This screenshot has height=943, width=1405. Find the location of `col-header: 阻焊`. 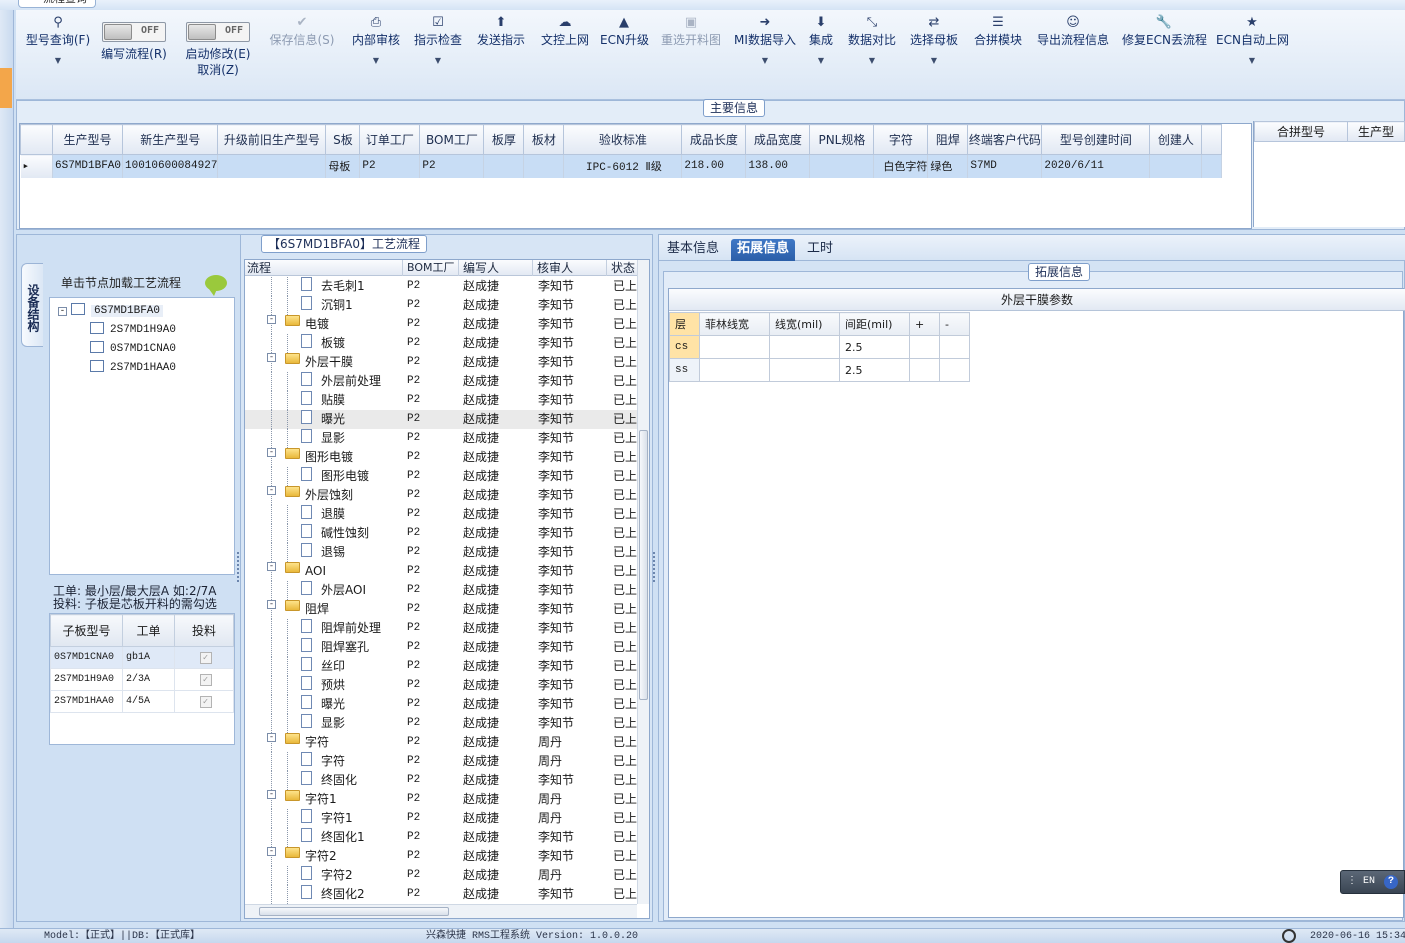

col-header: 阻焊 is located at coordinates (948, 139).